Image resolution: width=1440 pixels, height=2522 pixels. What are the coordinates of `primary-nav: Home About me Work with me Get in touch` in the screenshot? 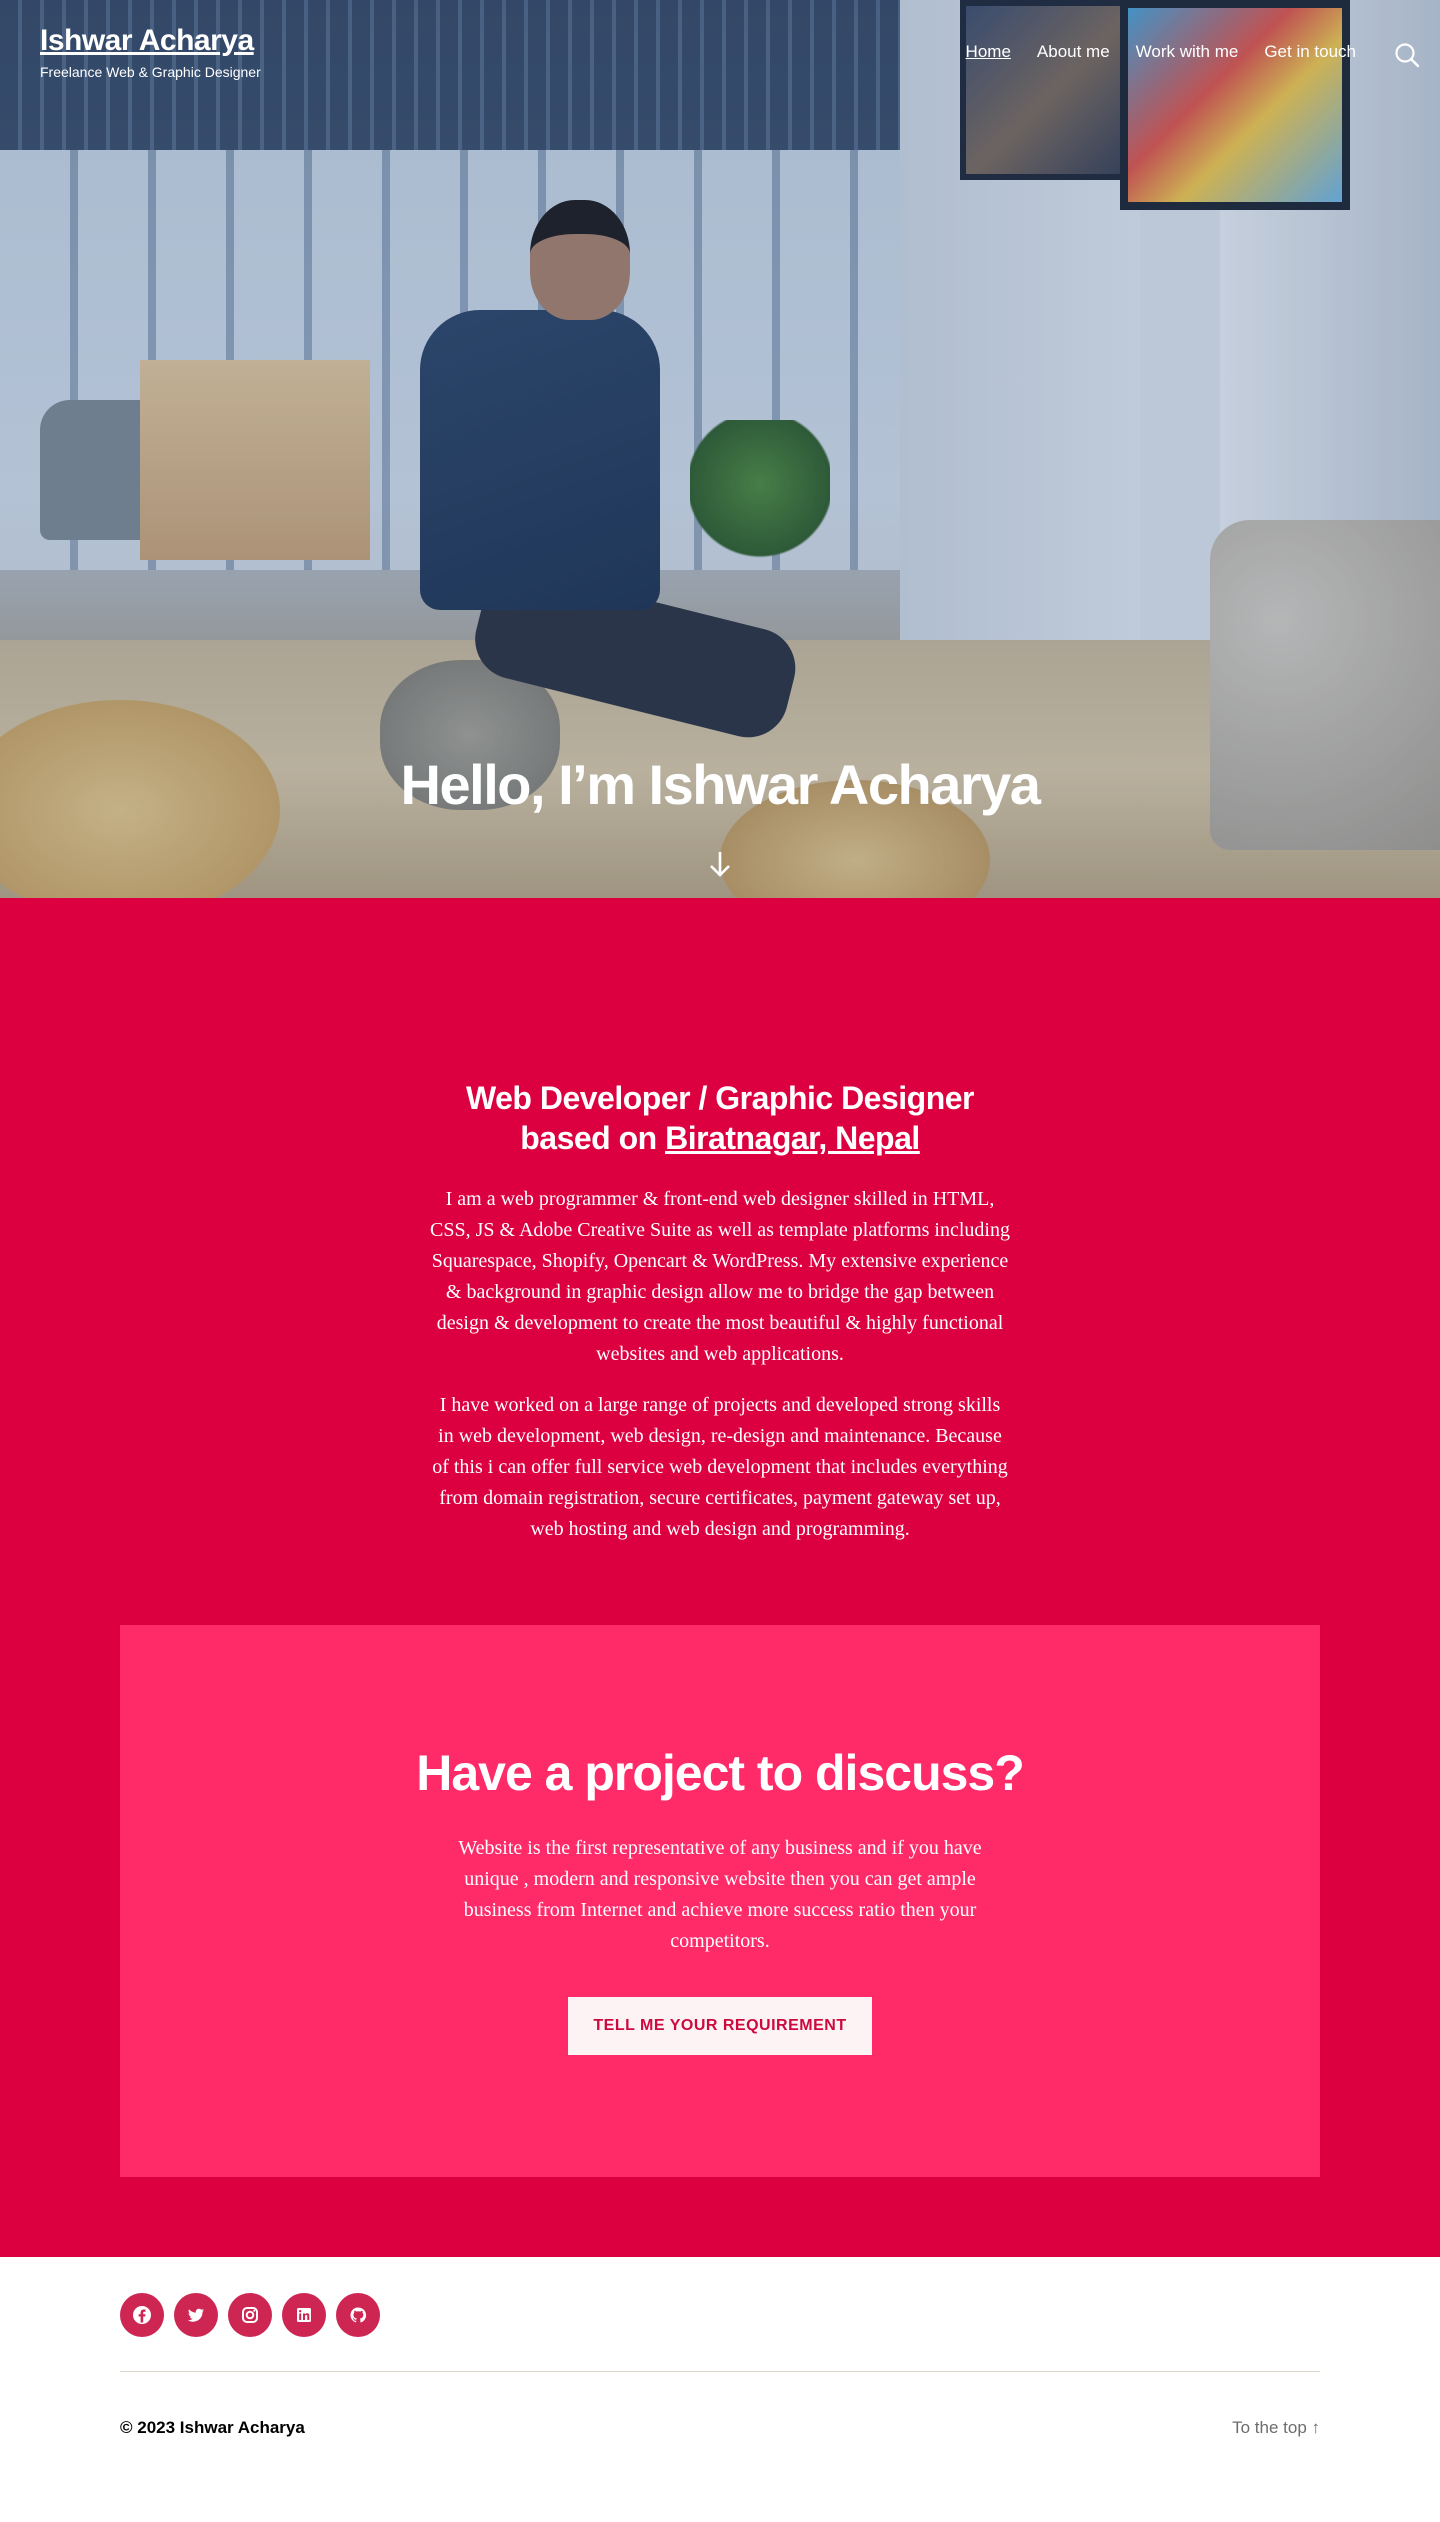 It's located at (1161, 52).